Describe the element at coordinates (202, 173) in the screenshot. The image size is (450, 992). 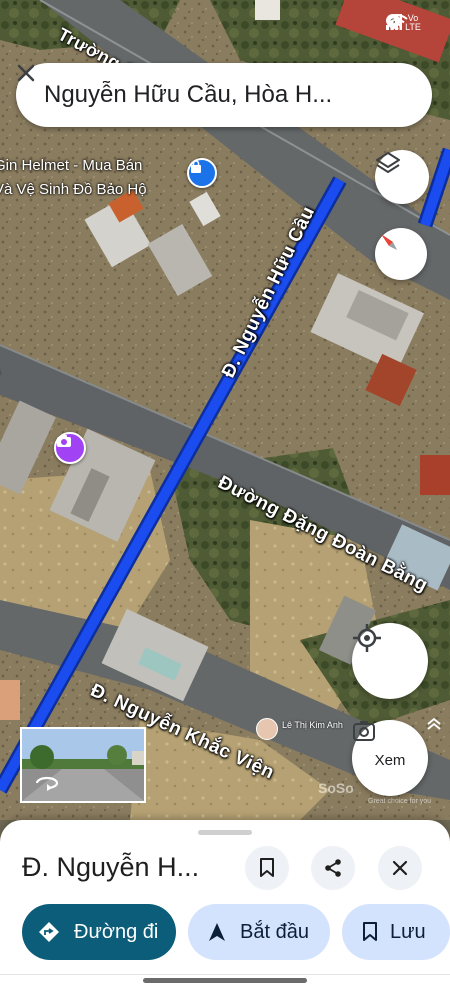
I see `shopping-bag-marker` at that location.